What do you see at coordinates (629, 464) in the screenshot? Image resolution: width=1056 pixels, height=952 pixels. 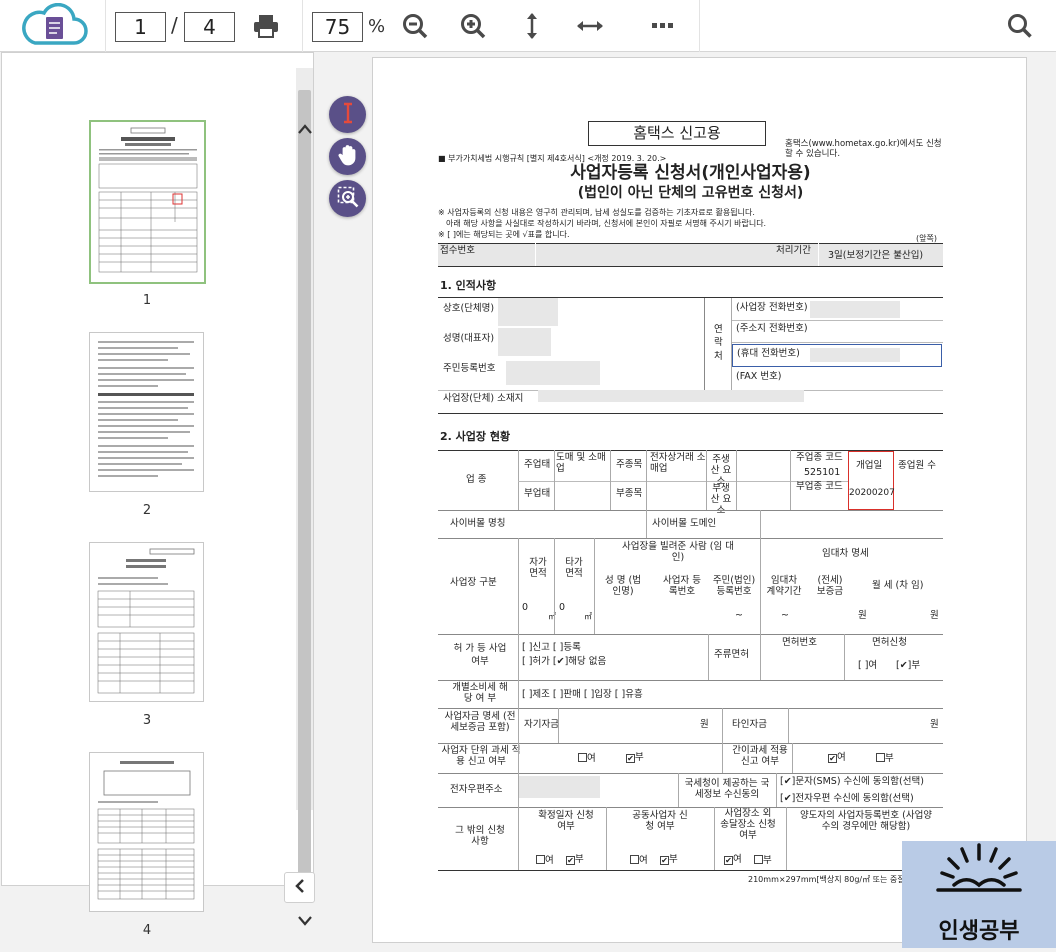 I see `main-item-label: 주종목` at bounding box center [629, 464].